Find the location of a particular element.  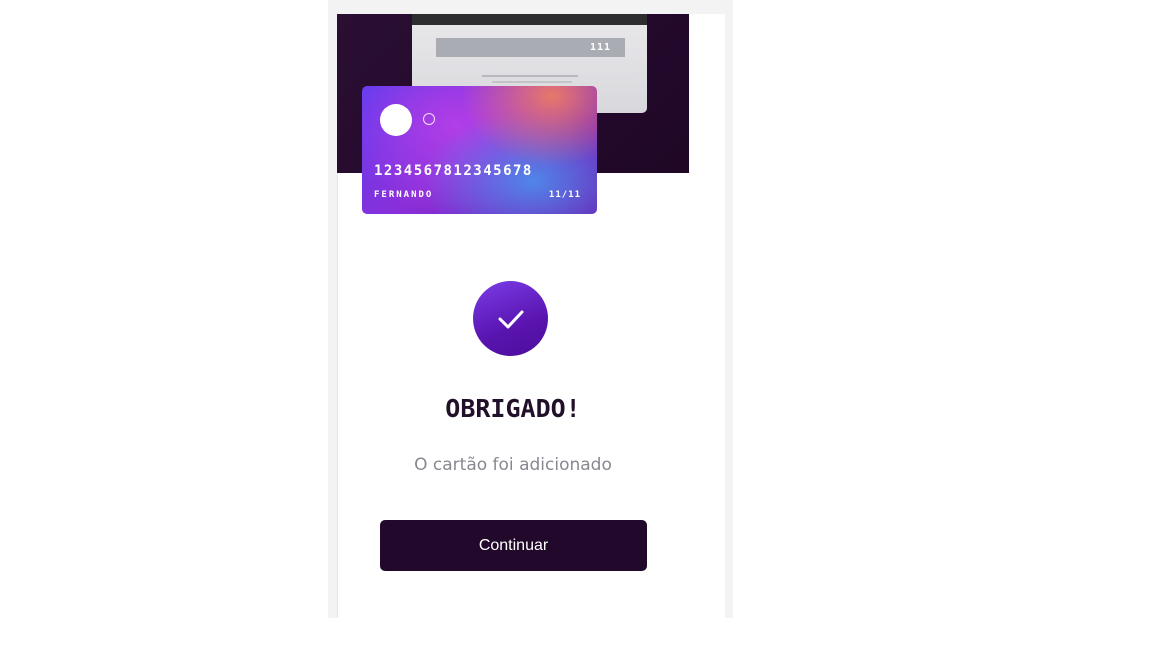

card-number: 1234567812345678 is located at coordinates (453, 171).